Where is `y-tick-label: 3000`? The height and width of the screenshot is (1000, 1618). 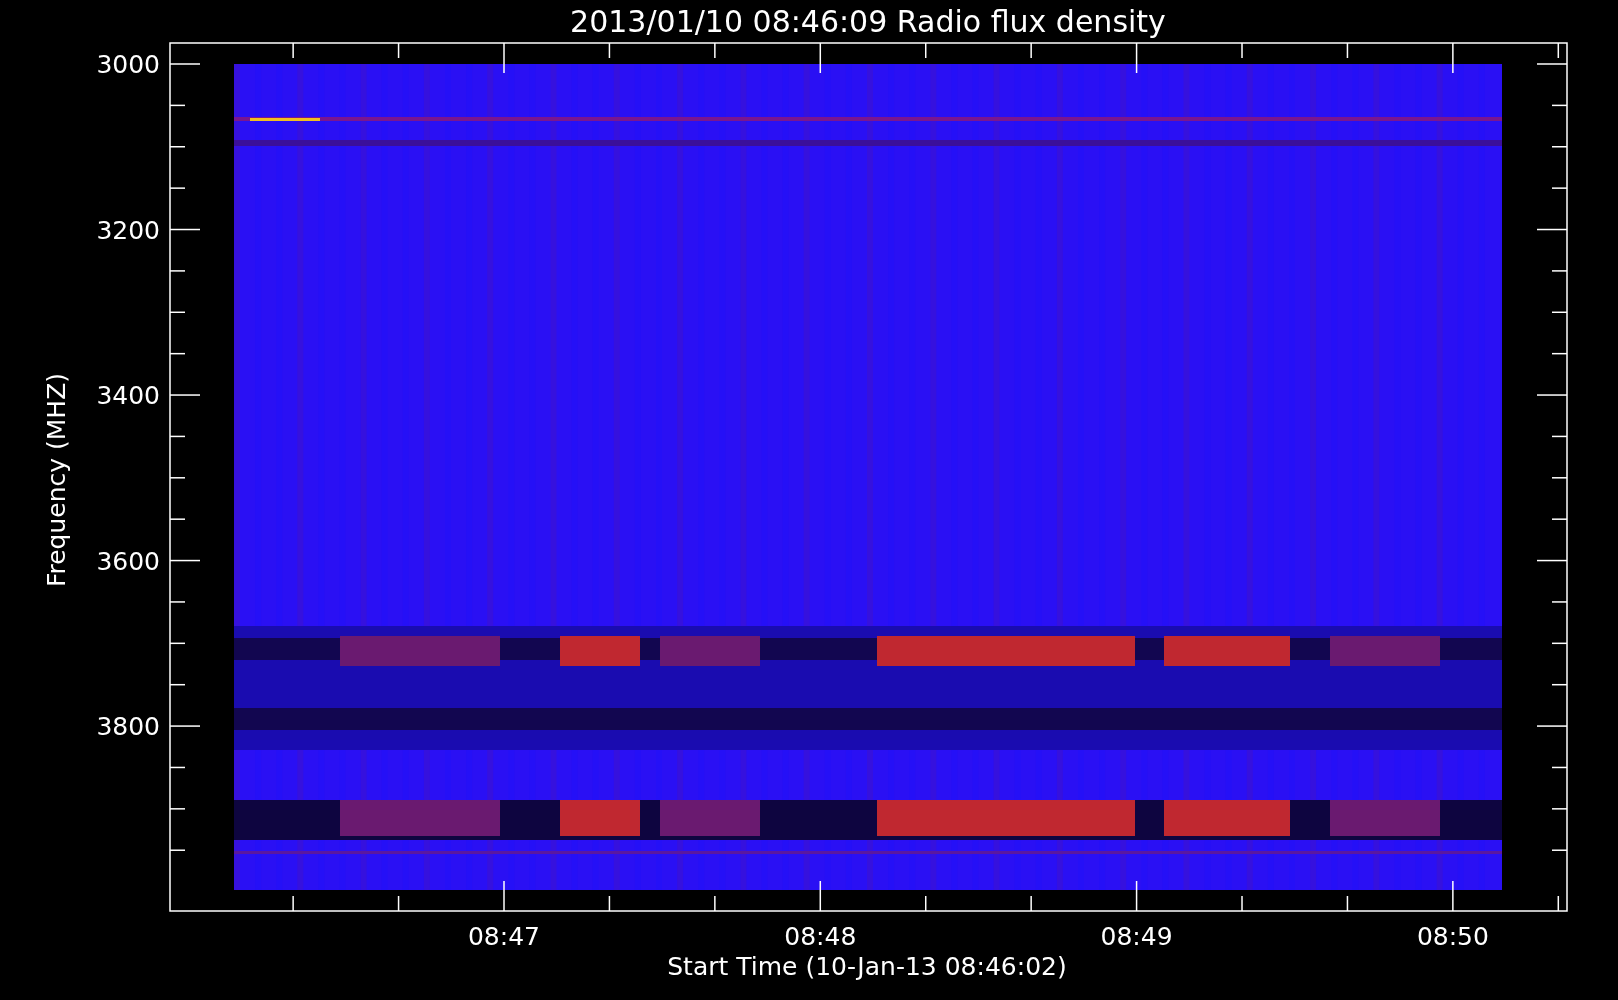 y-tick-label: 3000 is located at coordinates (128, 64).